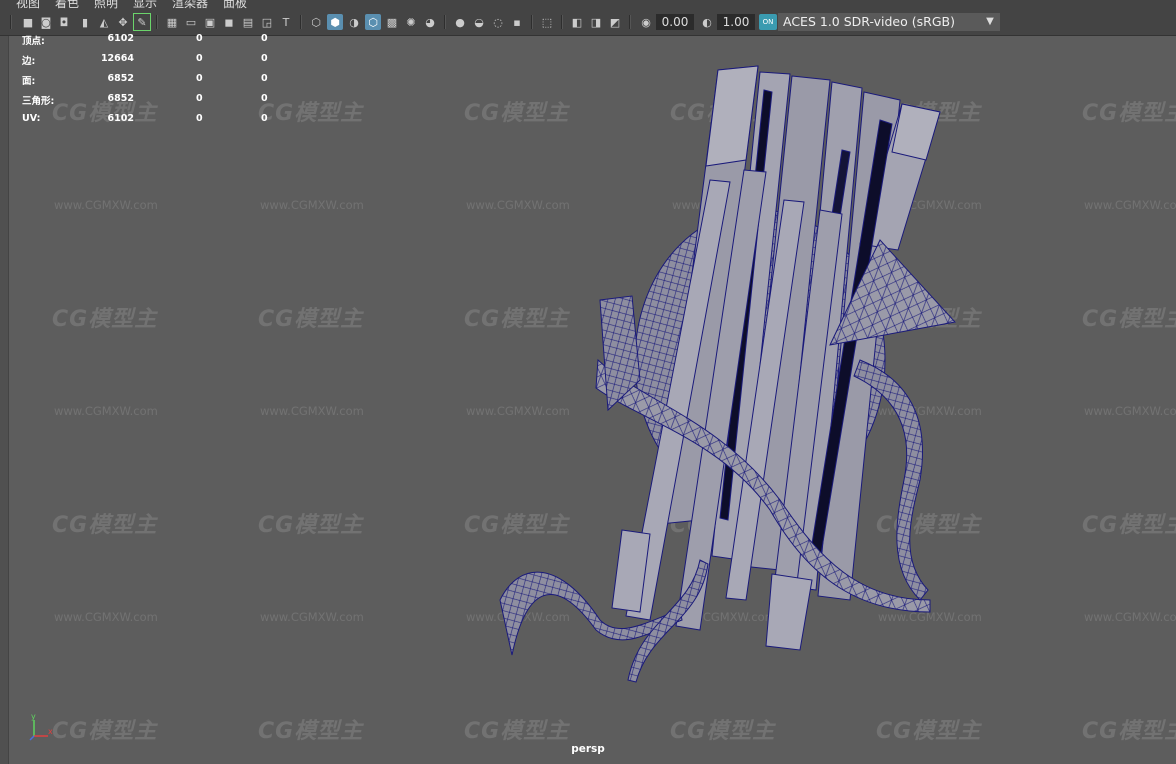 Image resolution: width=1176 pixels, height=764 pixels. What do you see at coordinates (31, 118) in the screenshot?
I see `hud-label-uvs: UV:` at bounding box center [31, 118].